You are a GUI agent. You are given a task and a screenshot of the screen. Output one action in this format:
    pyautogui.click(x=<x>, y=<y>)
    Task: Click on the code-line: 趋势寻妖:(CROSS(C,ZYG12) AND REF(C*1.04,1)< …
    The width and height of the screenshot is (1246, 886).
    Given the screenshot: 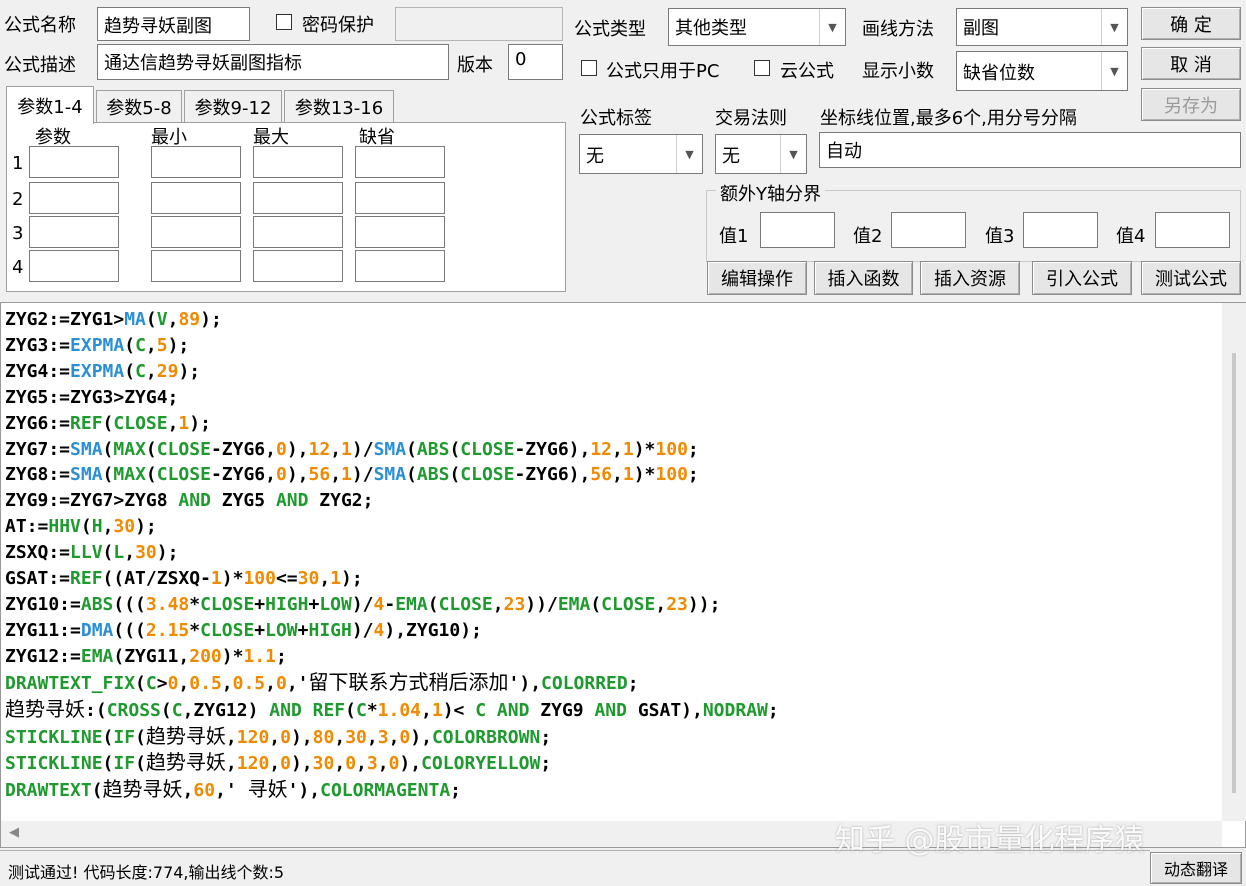 What is the action you would take?
    pyautogui.click(x=392, y=710)
    